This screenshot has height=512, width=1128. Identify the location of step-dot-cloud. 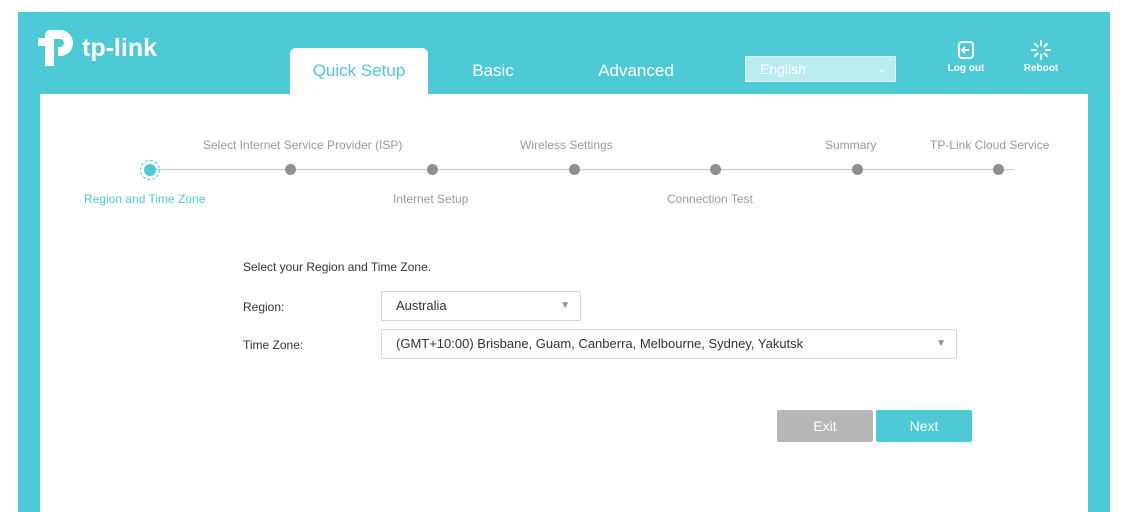
(998, 169).